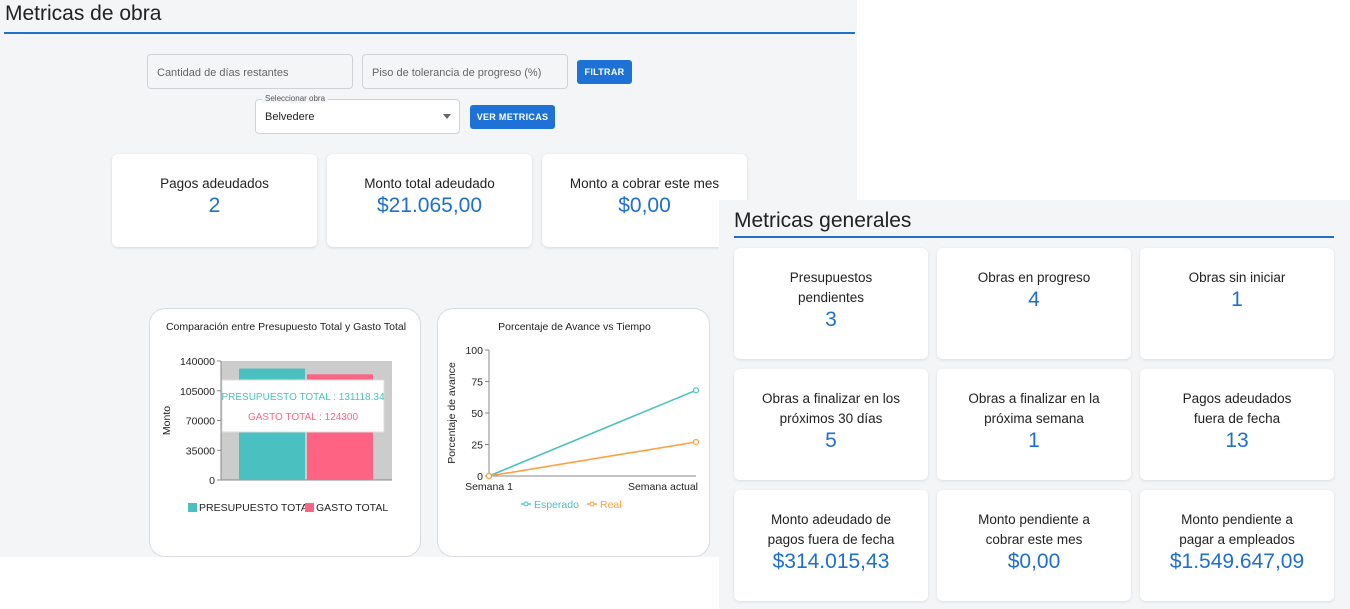 Image resolution: width=1350 pixels, height=609 pixels. What do you see at coordinates (556, 505) in the screenshot?
I see `legend-label: Esperado` at bounding box center [556, 505].